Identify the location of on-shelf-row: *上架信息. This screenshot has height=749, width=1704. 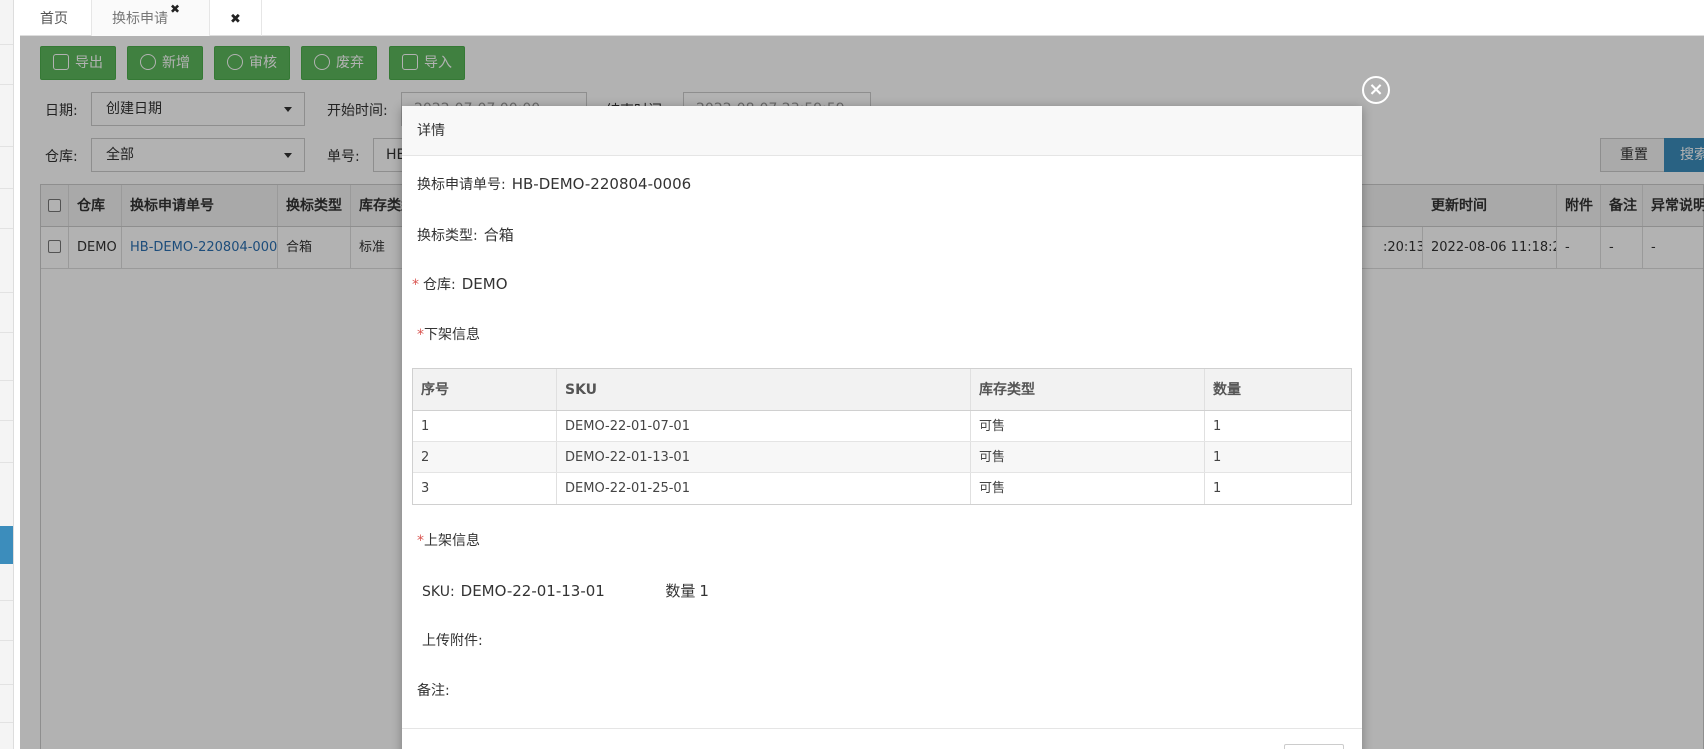
(448, 540).